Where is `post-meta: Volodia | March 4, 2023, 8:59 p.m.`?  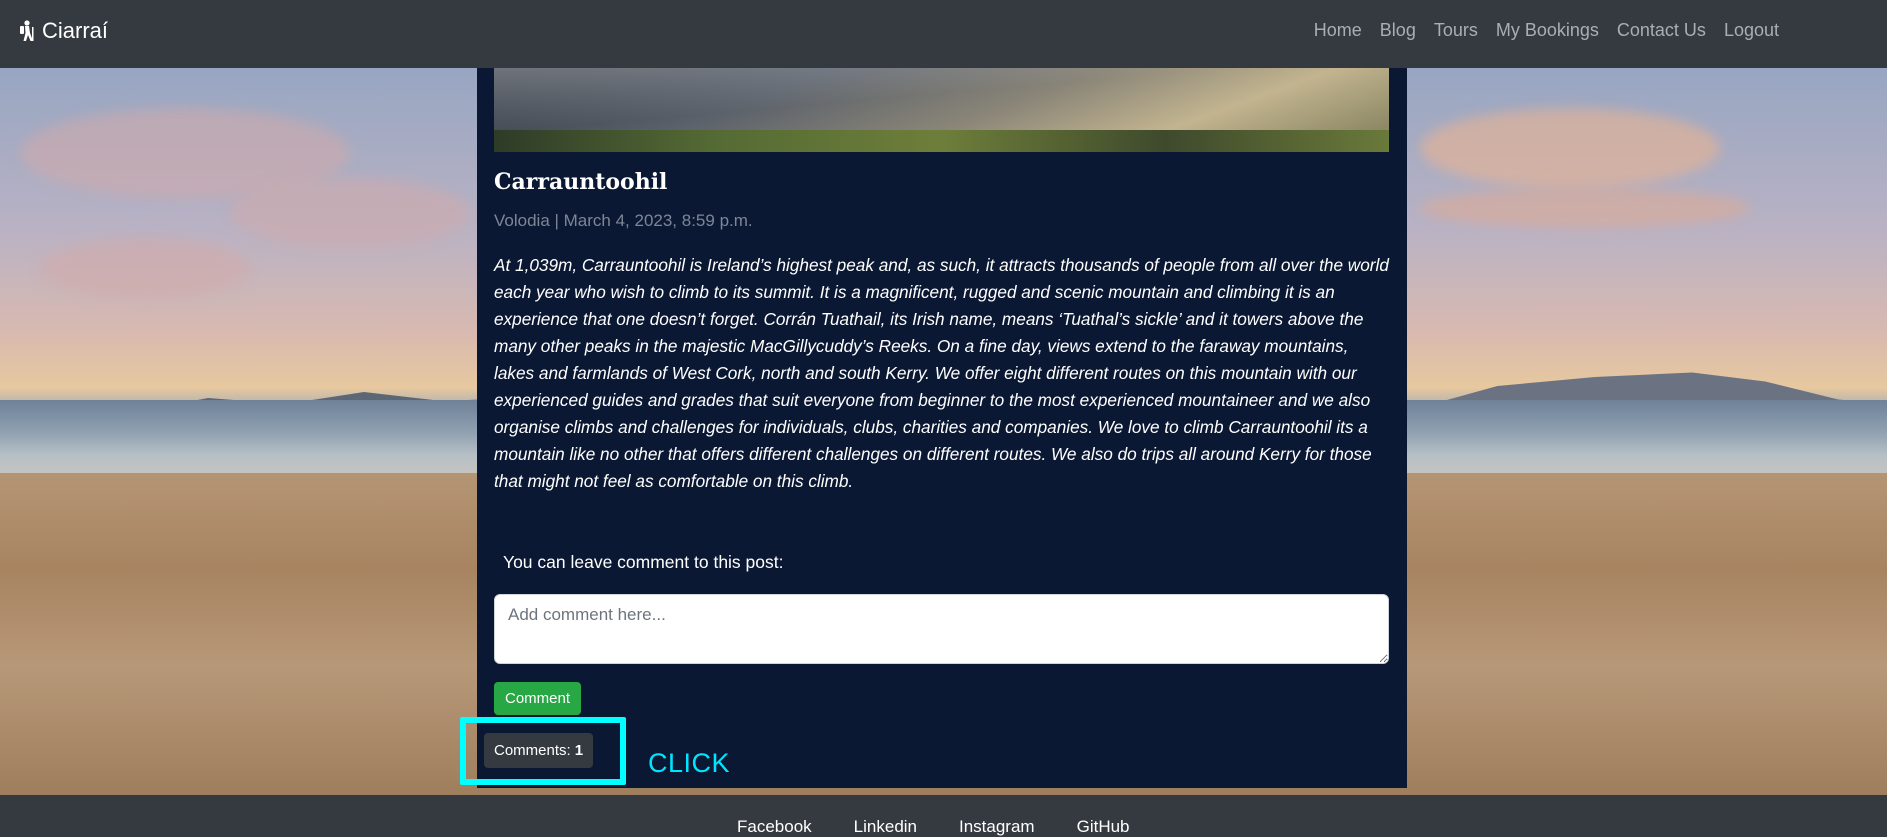 post-meta: Volodia | March 4, 2023, 8:59 p.m. is located at coordinates (623, 220).